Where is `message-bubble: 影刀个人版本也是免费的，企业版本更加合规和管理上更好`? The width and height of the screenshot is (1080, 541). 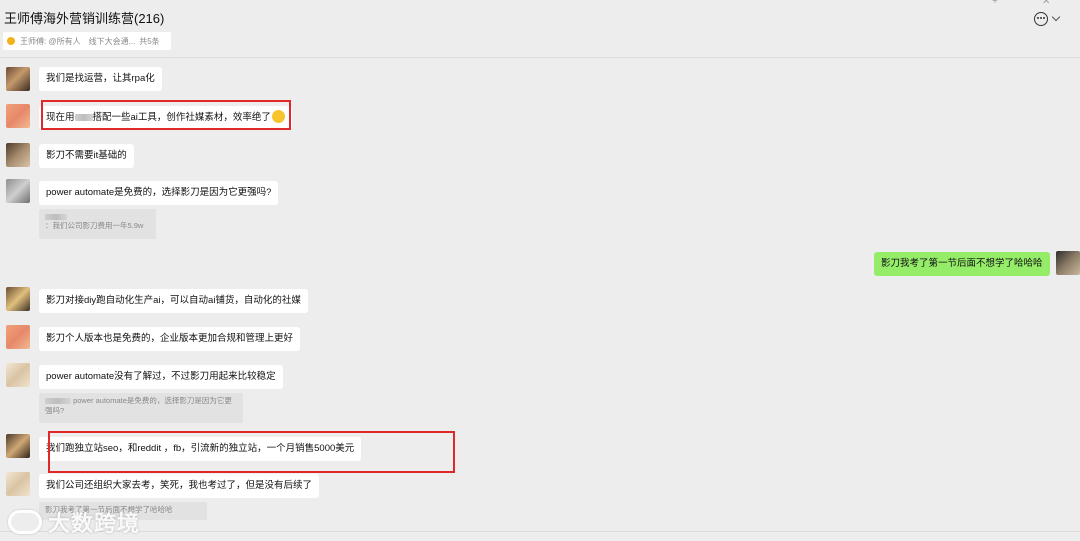 message-bubble: 影刀个人版本也是免费的，企业版本更加合规和管理上更好 is located at coordinates (170, 339).